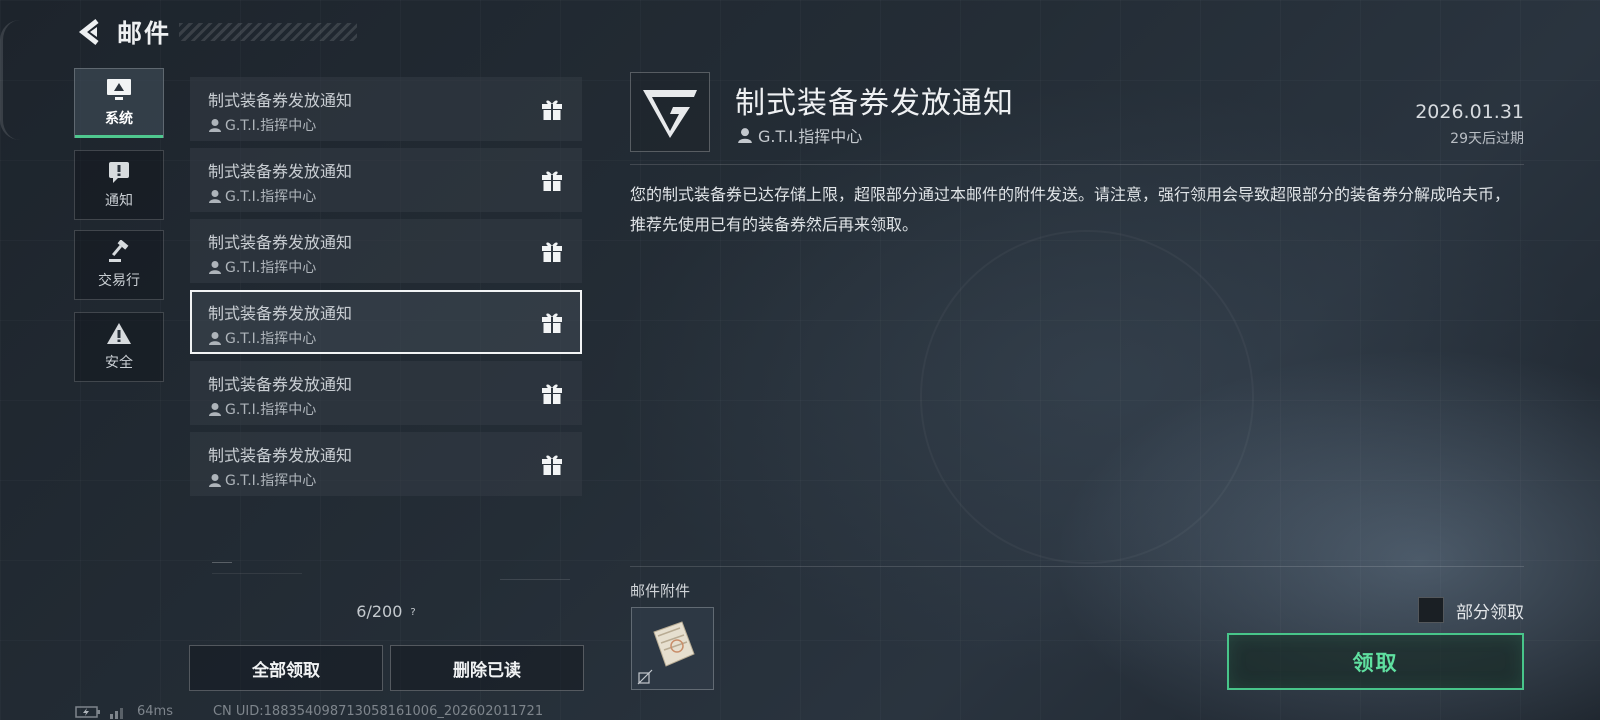  What do you see at coordinates (286, 668) in the screenshot?
I see `claim-all-button: 全部领取` at bounding box center [286, 668].